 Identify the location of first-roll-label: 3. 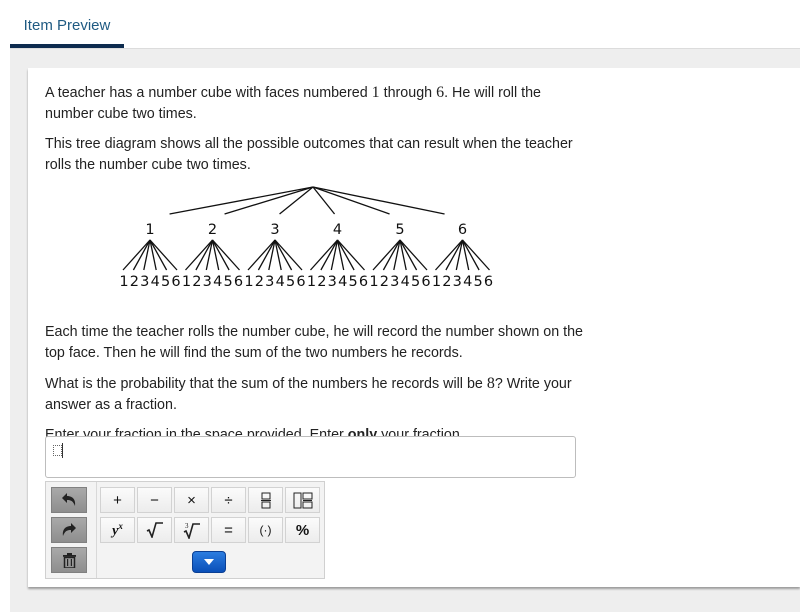
(274, 230).